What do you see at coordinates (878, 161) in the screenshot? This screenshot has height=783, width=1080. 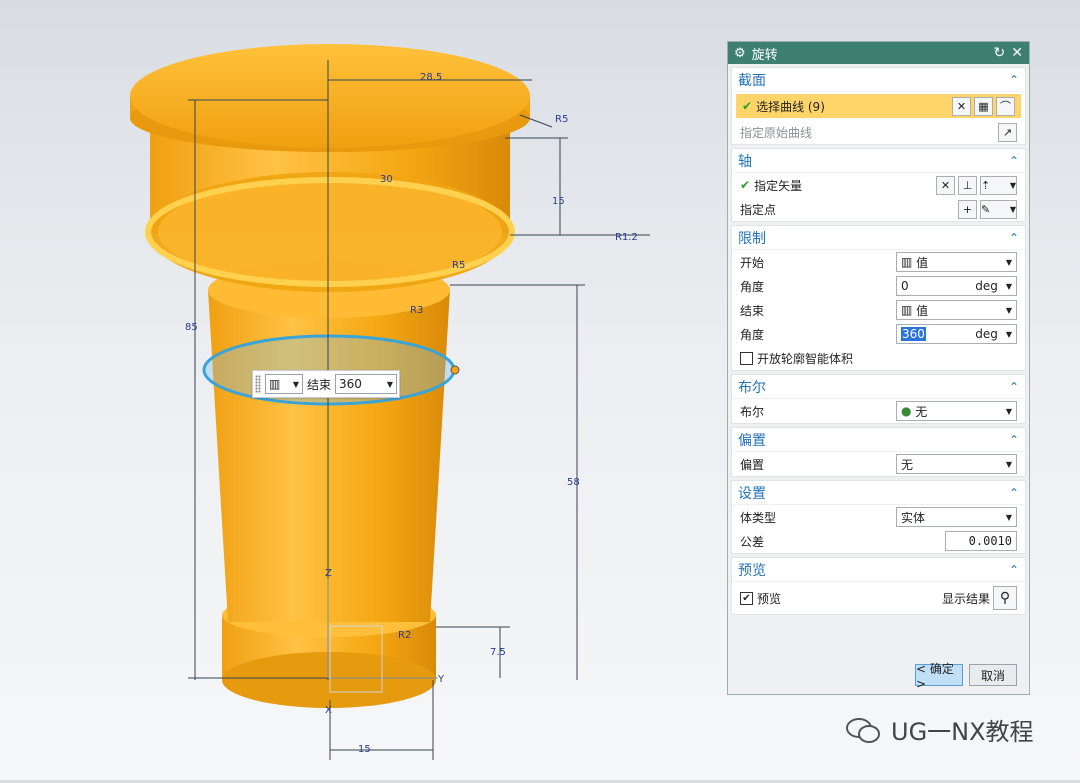 I see `section-header-axis: 轴 ⌃` at bounding box center [878, 161].